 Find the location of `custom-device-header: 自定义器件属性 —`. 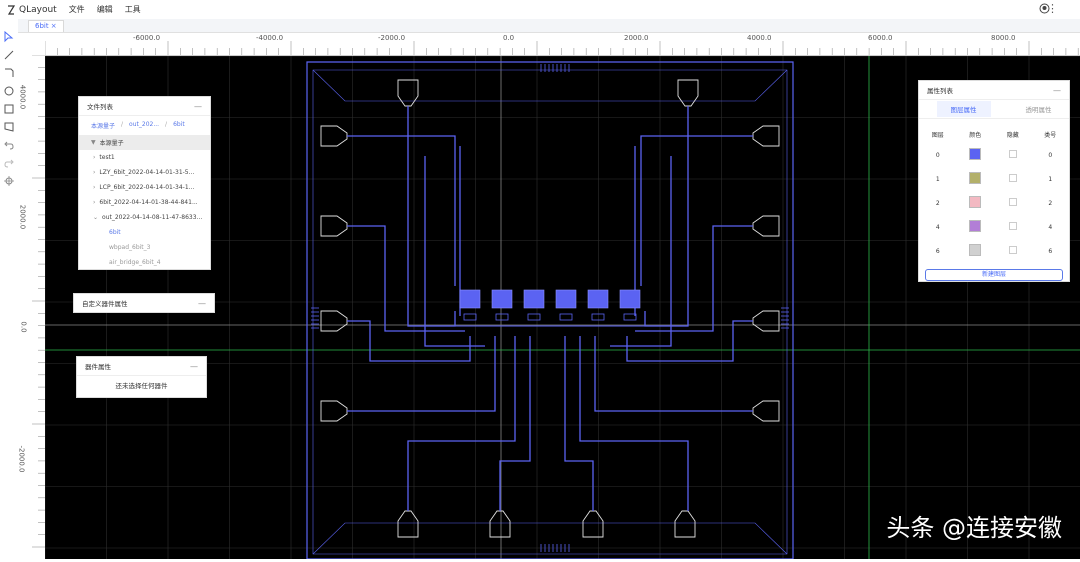

custom-device-header: 自定义器件属性 — is located at coordinates (144, 303).